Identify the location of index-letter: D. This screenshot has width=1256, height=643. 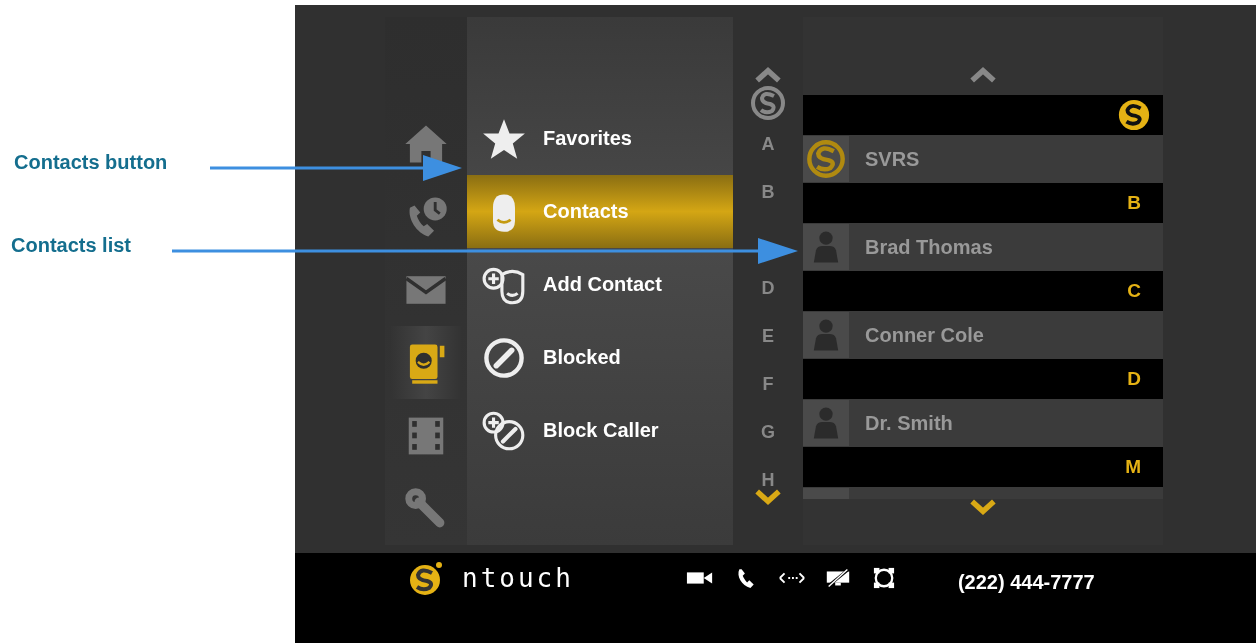
(768, 295).